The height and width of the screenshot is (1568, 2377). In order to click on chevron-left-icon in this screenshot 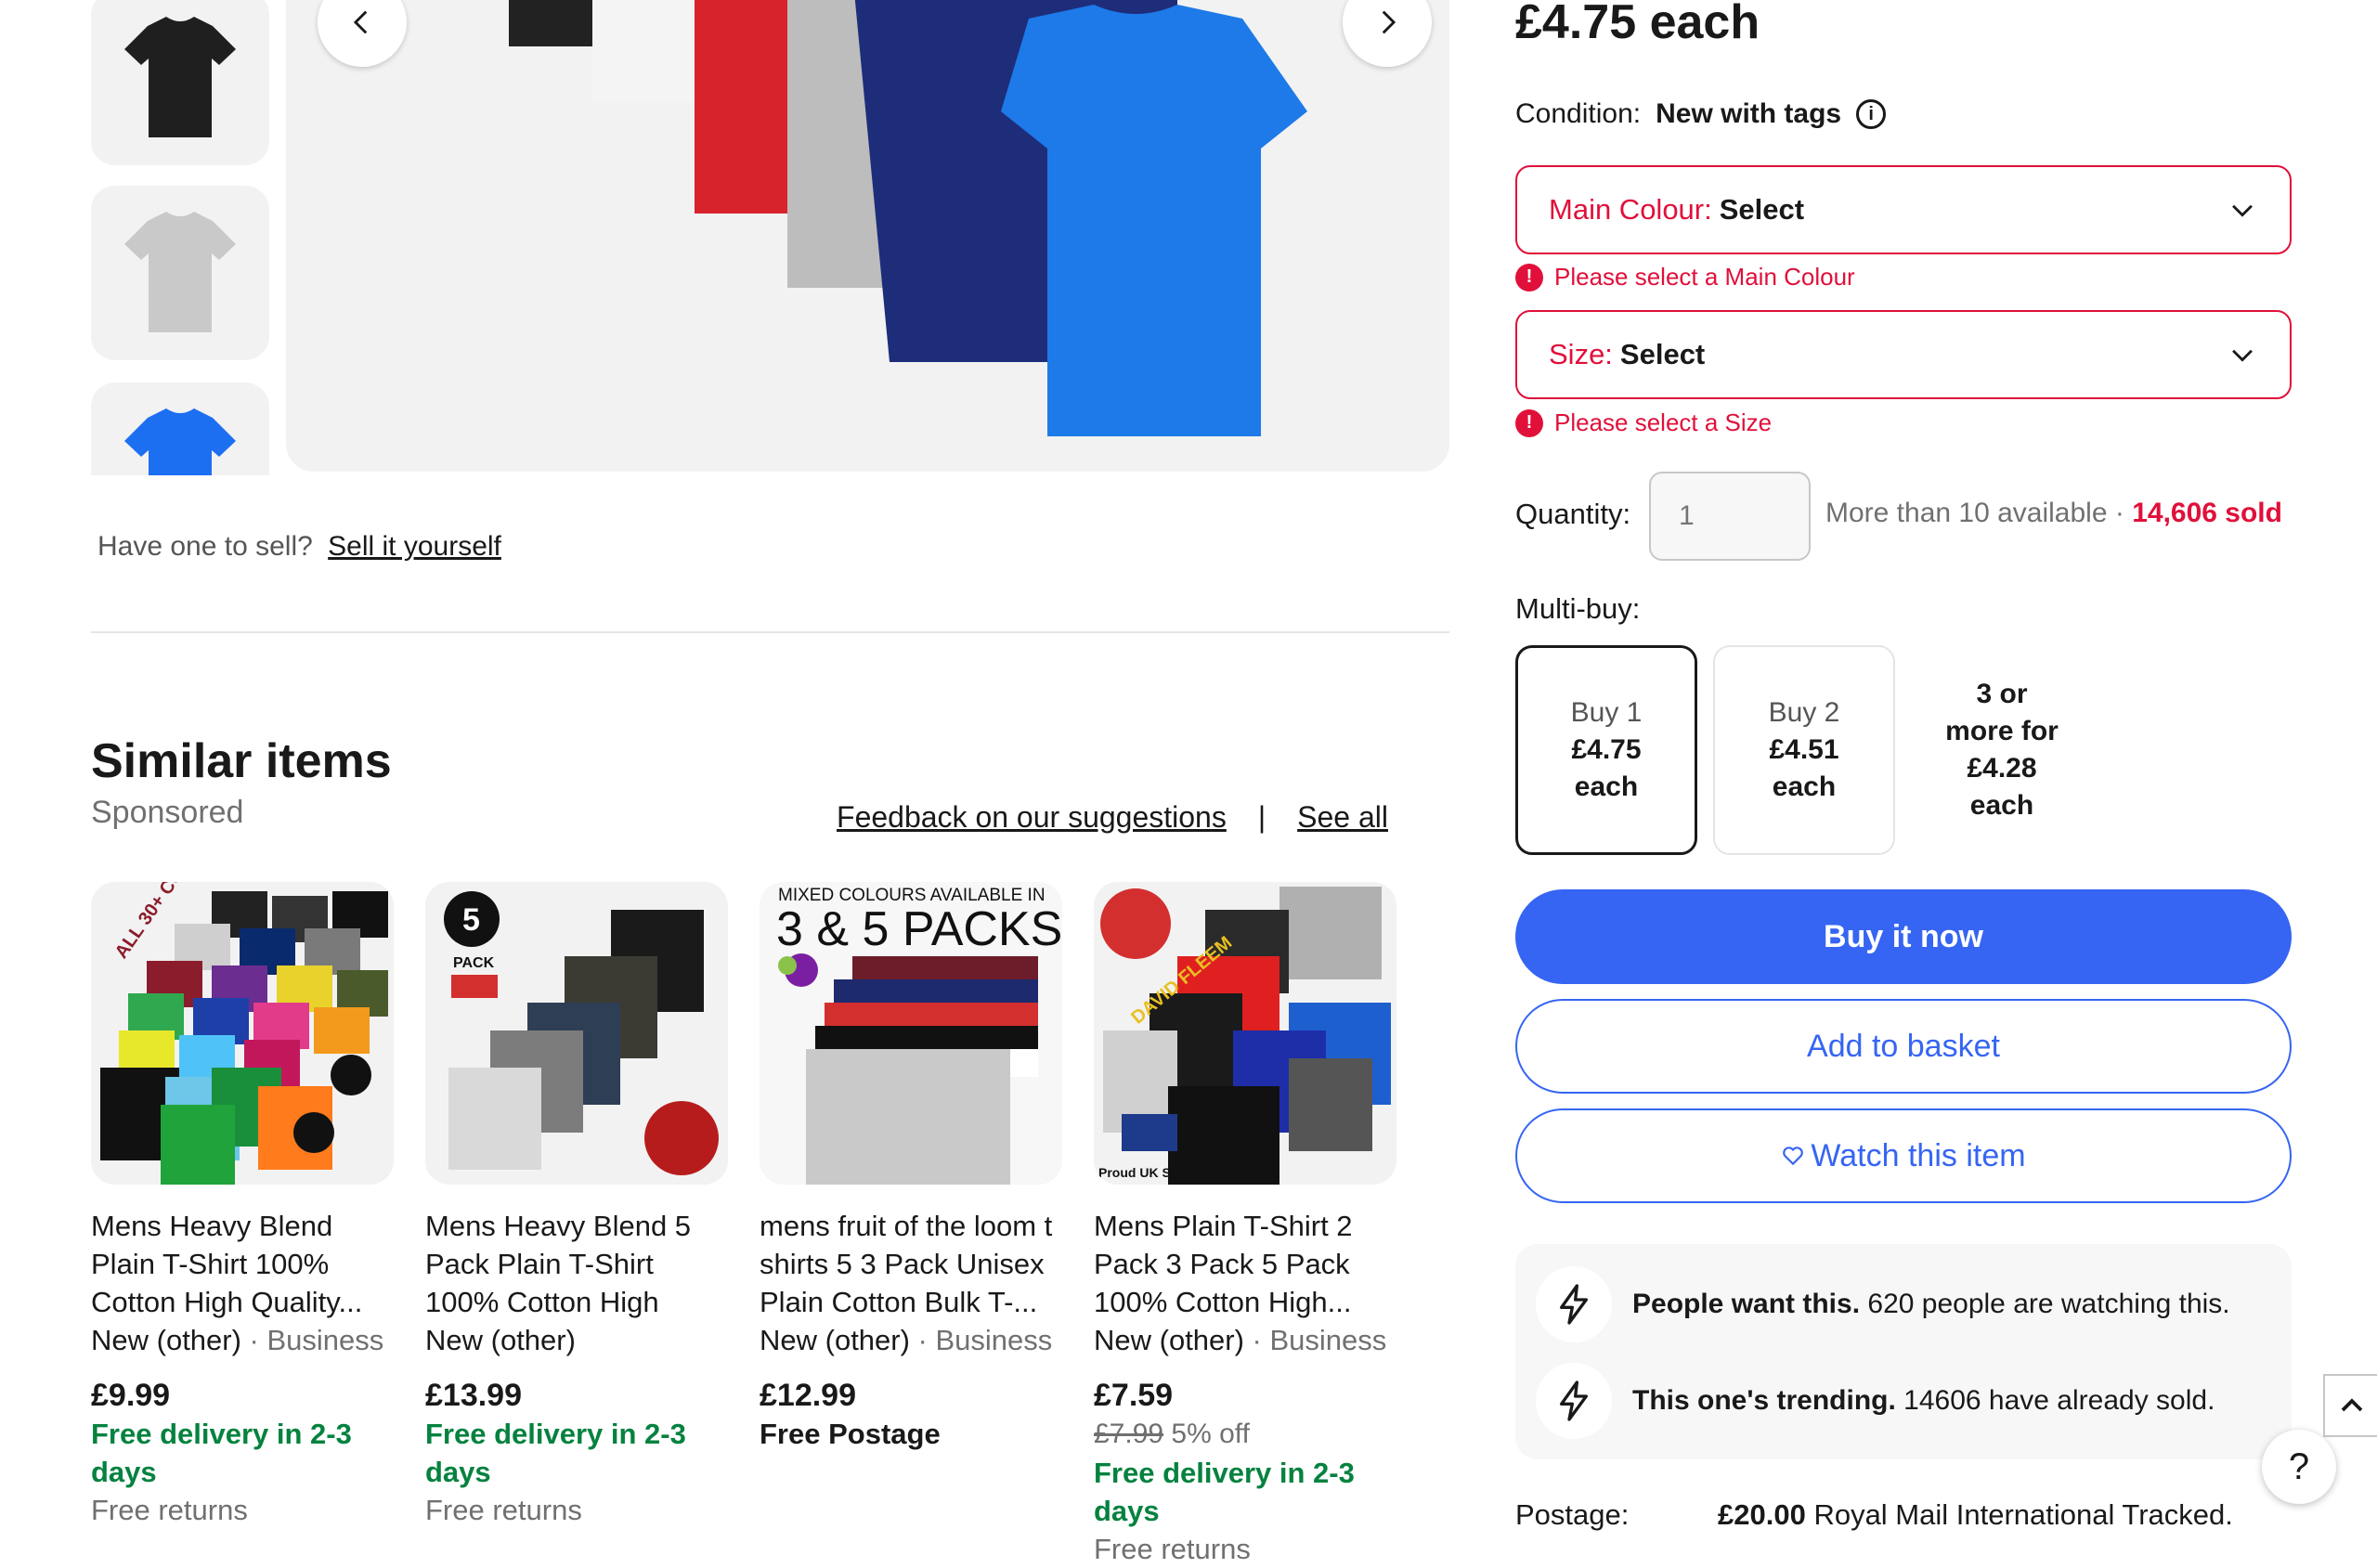, I will do `click(360, 22)`.